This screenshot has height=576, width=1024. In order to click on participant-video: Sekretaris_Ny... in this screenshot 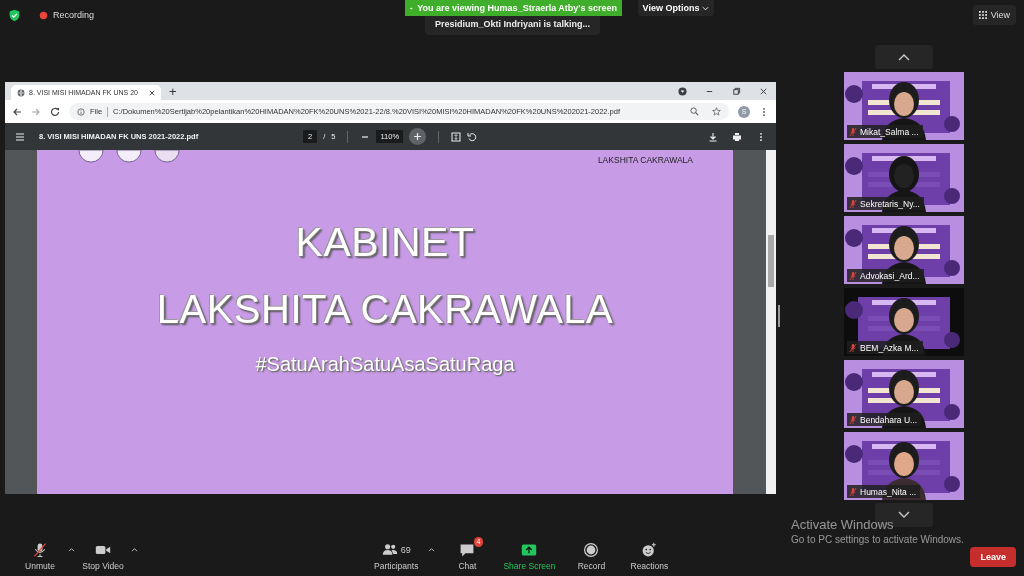, I will do `click(904, 178)`.